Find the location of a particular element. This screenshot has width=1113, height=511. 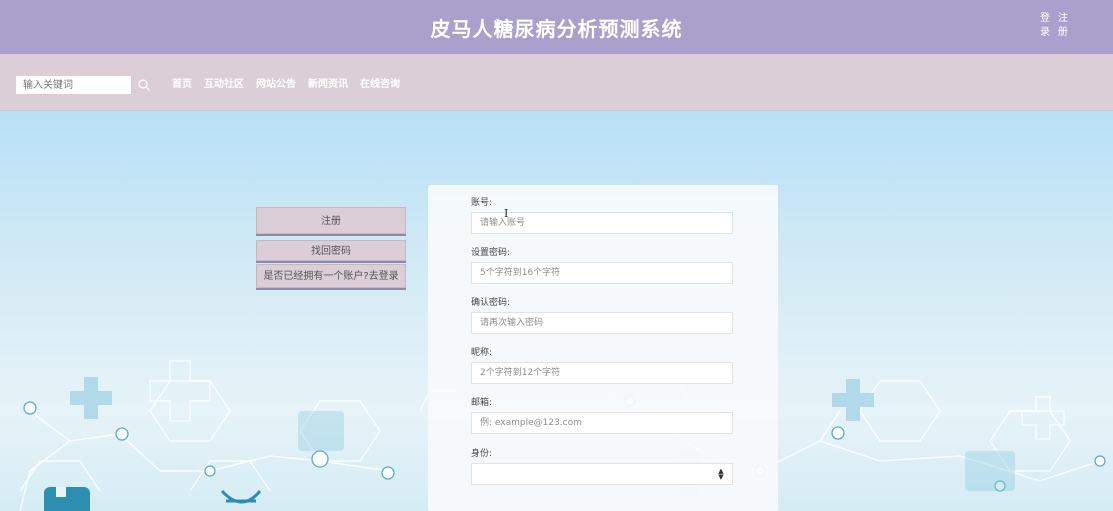

nav-item-news: 新闻资讯 is located at coordinates (328, 85).